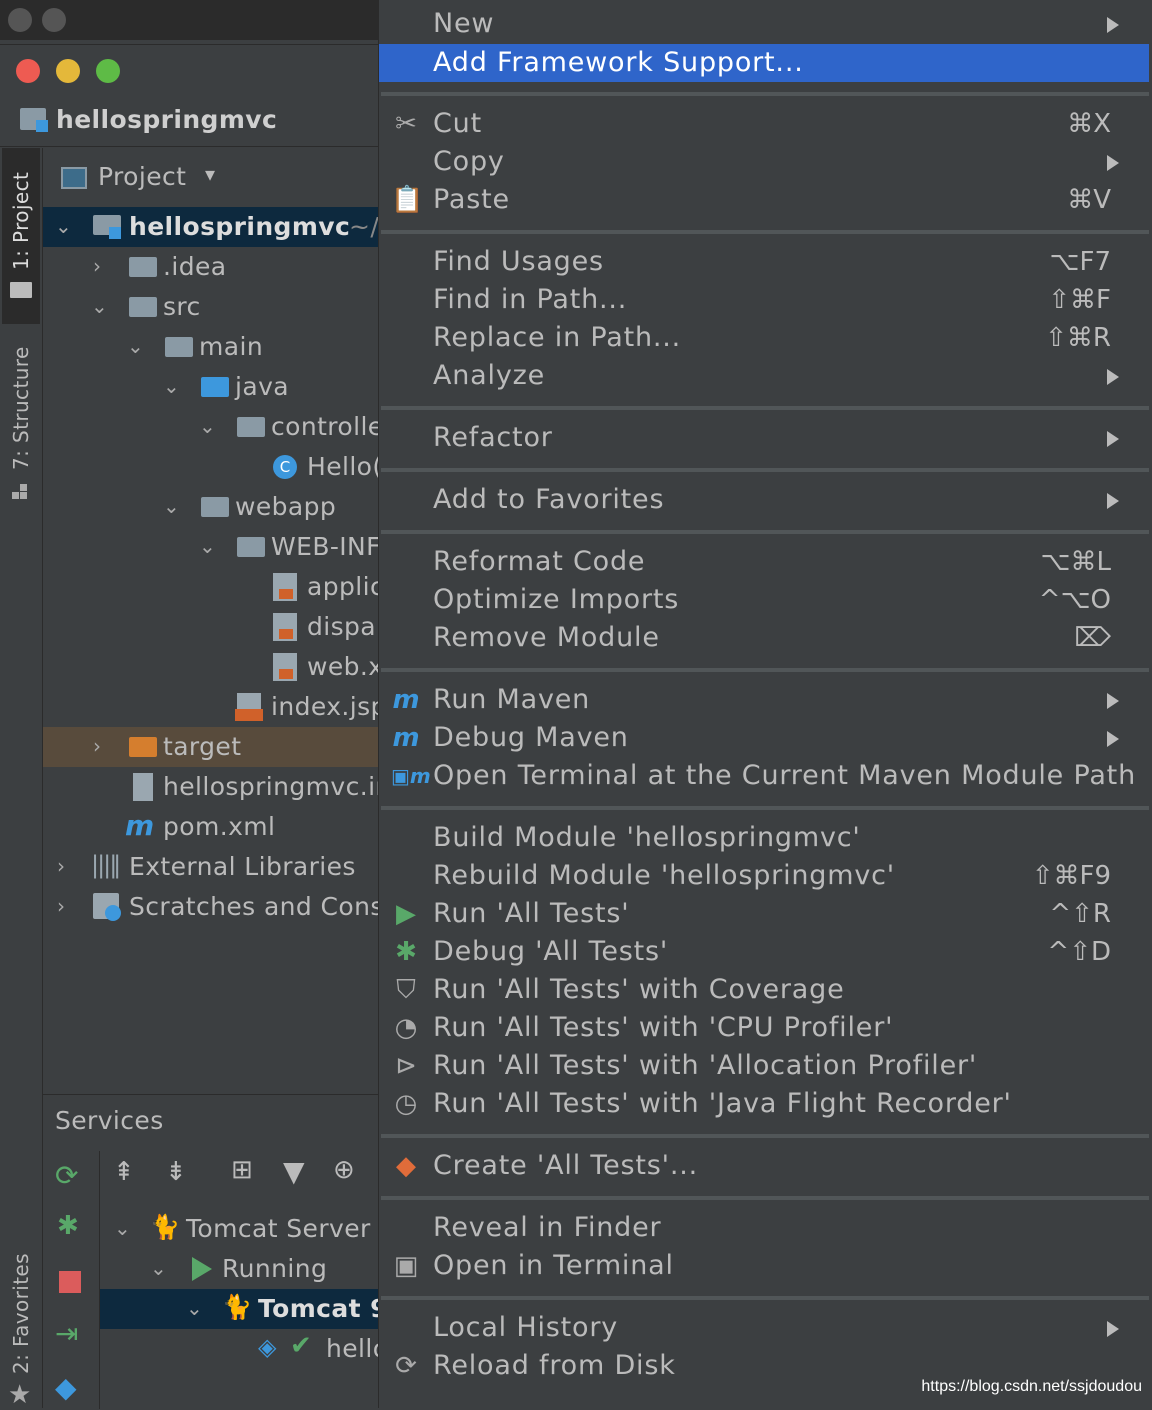 The image size is (1152, 1410). I want to click on menu-item-local-history: Local History, so click(764, 1328).